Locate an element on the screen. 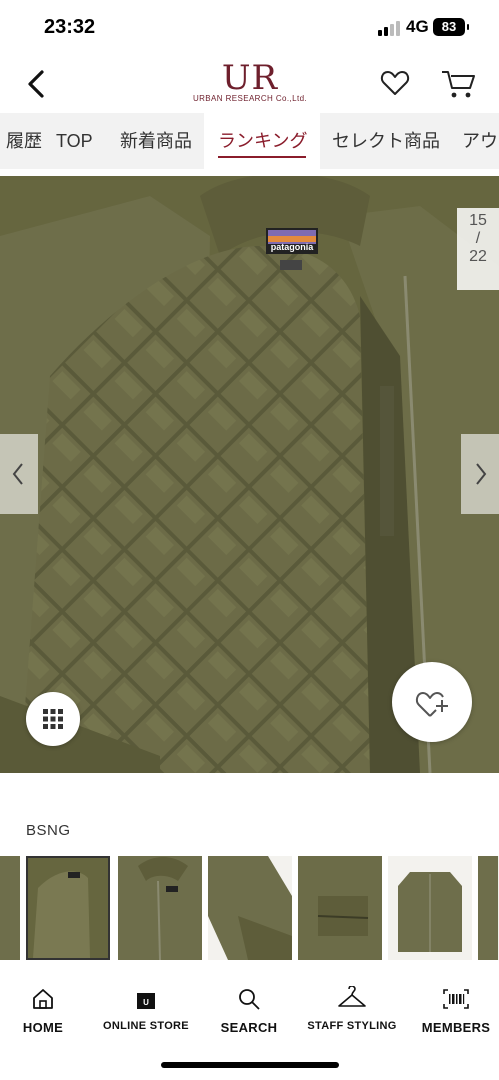 The image size is (499, 1080). tab-top: TOP is located at coordinates (74, 141).